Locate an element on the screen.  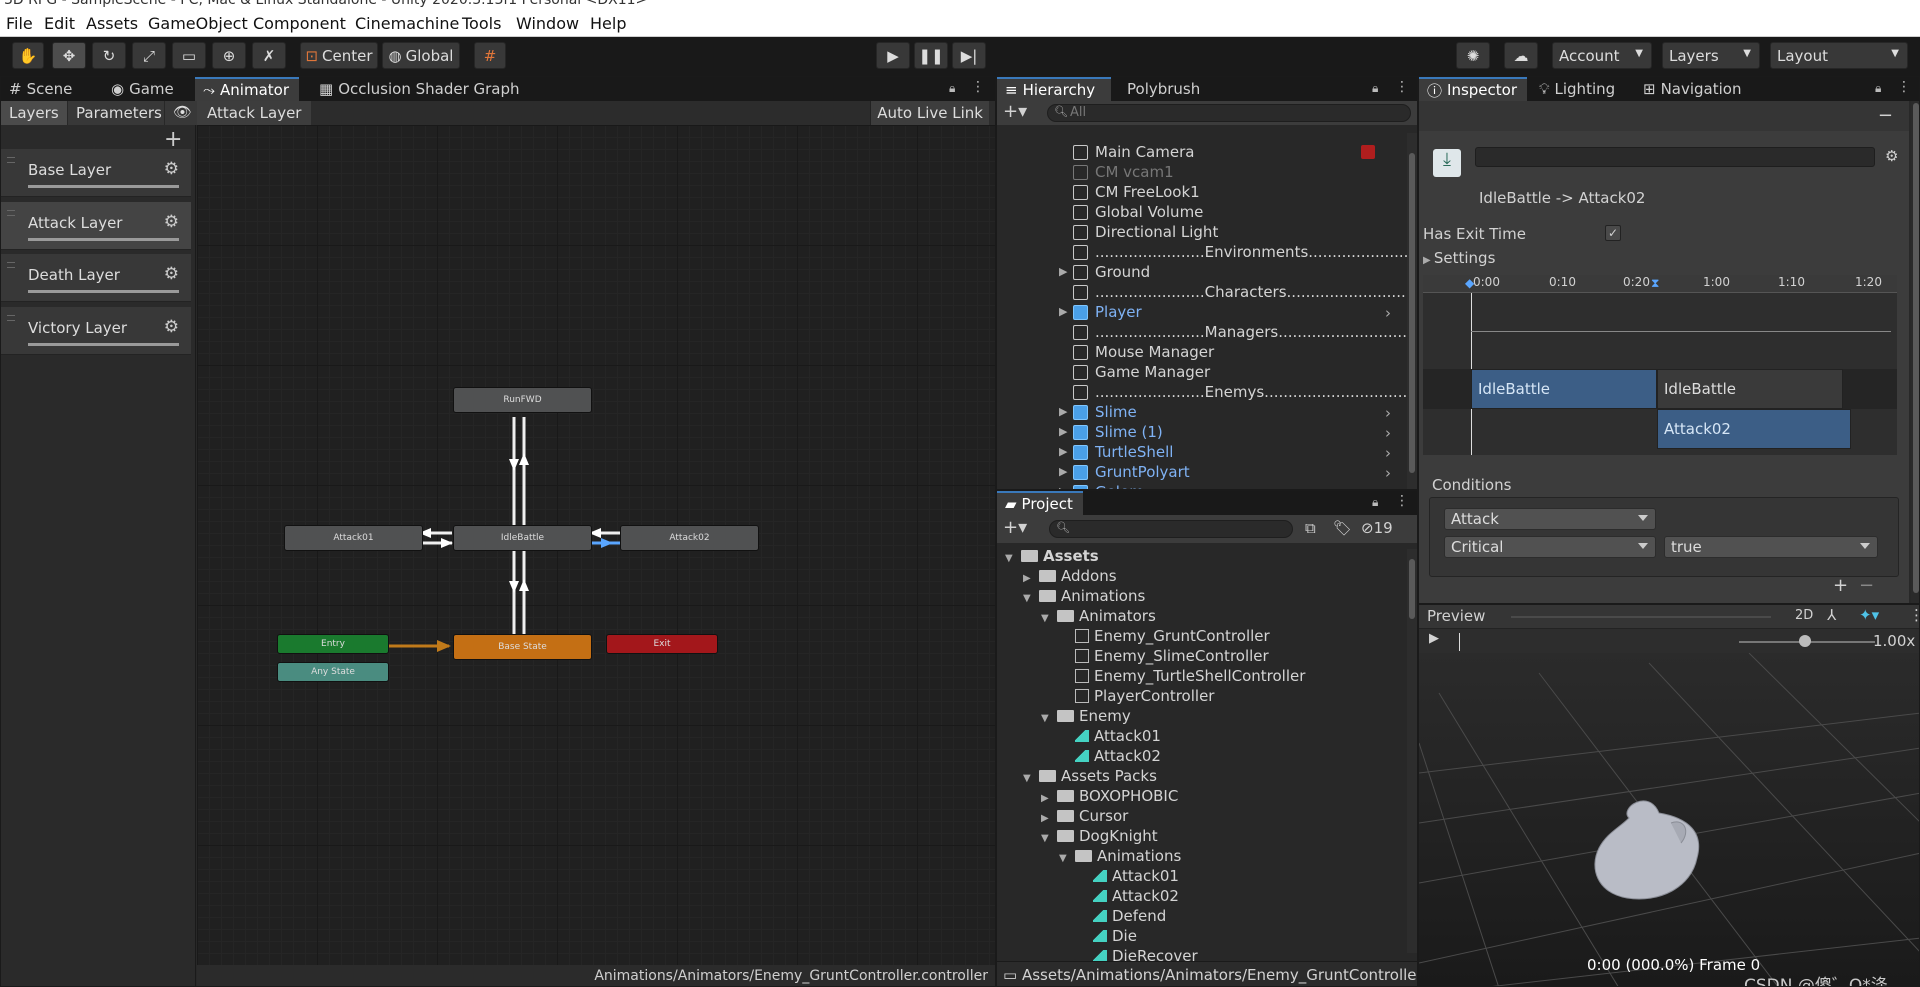
layer-item: Base Layer ⚙ is located at coordinates (96, 173).